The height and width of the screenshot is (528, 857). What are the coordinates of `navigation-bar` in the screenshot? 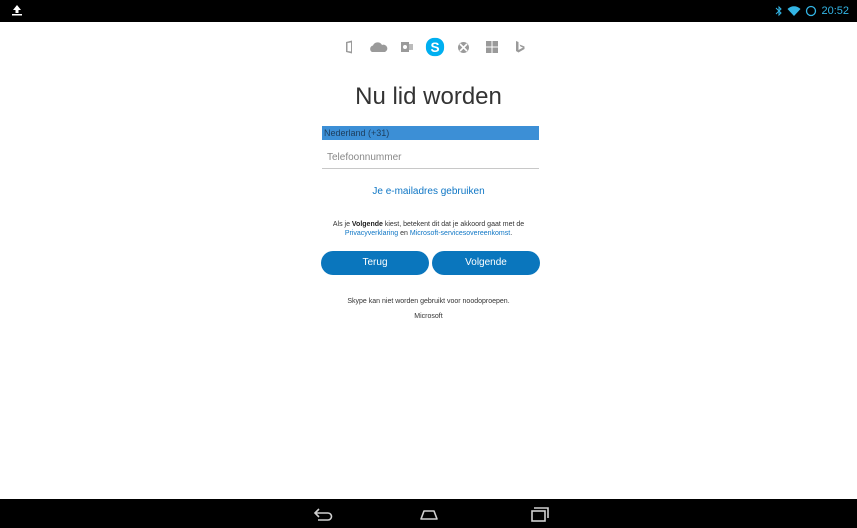 It's located at (428, 513).